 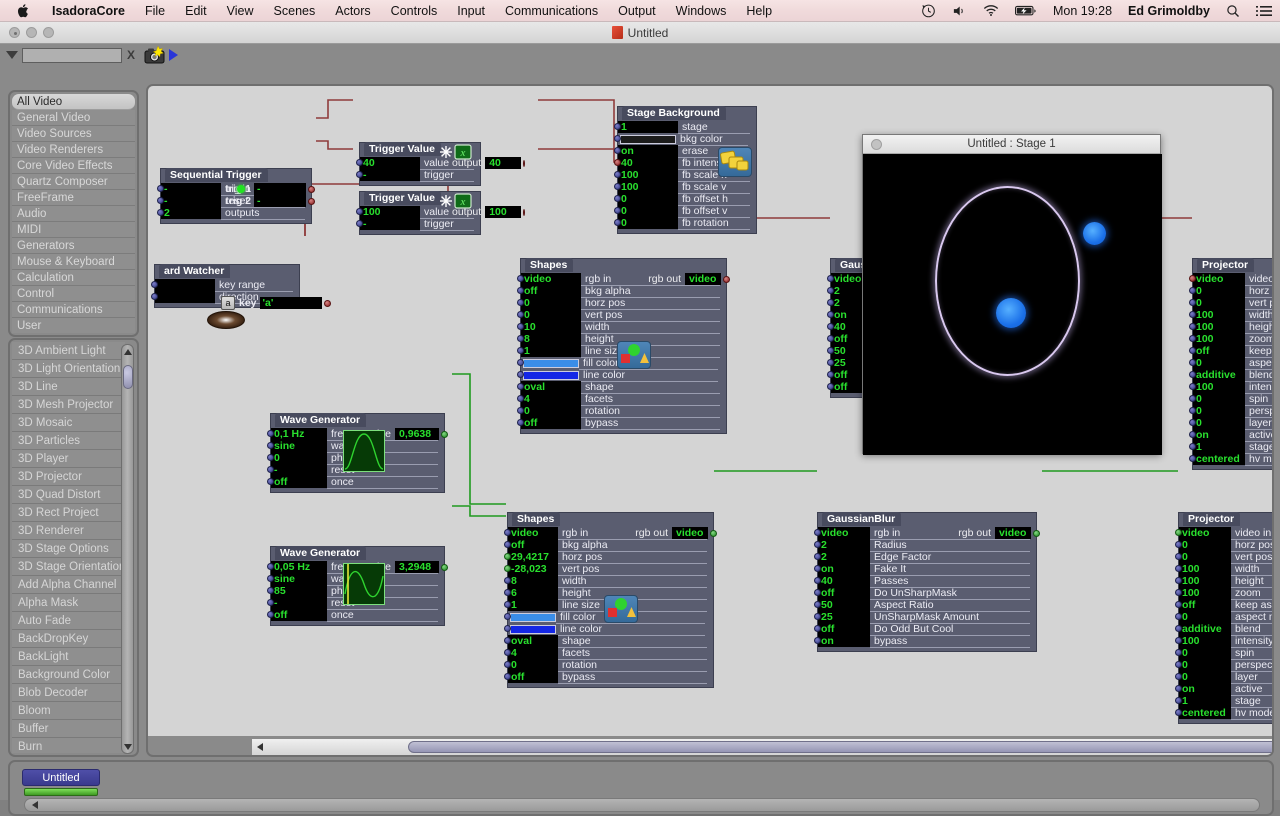 I want to click on node-input-row: off once, so click(x=355, y=482).